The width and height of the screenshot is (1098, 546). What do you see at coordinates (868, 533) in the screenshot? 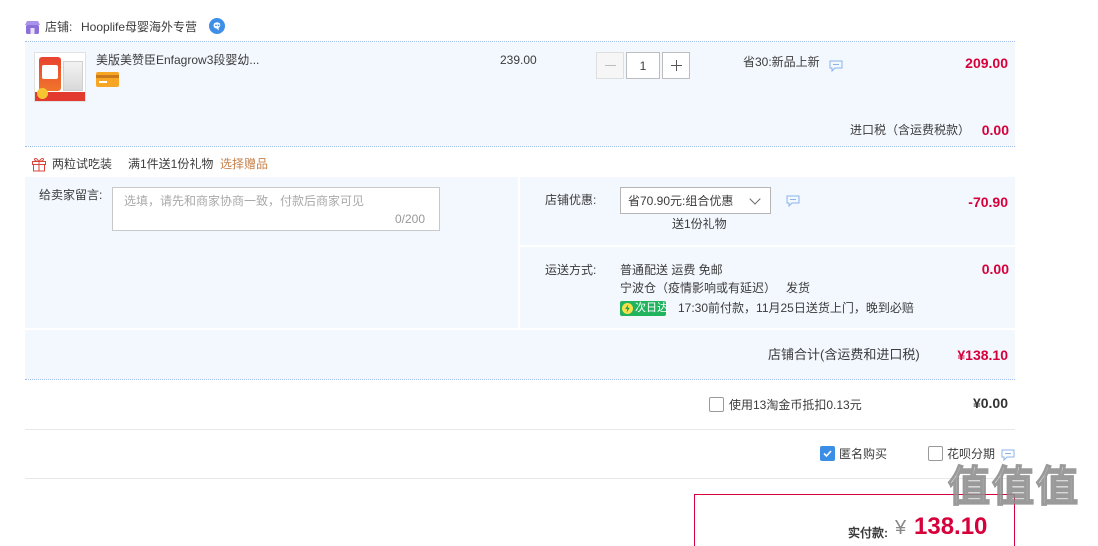
I see `payment-label: 实付款:` at bounding box center [868, 533].